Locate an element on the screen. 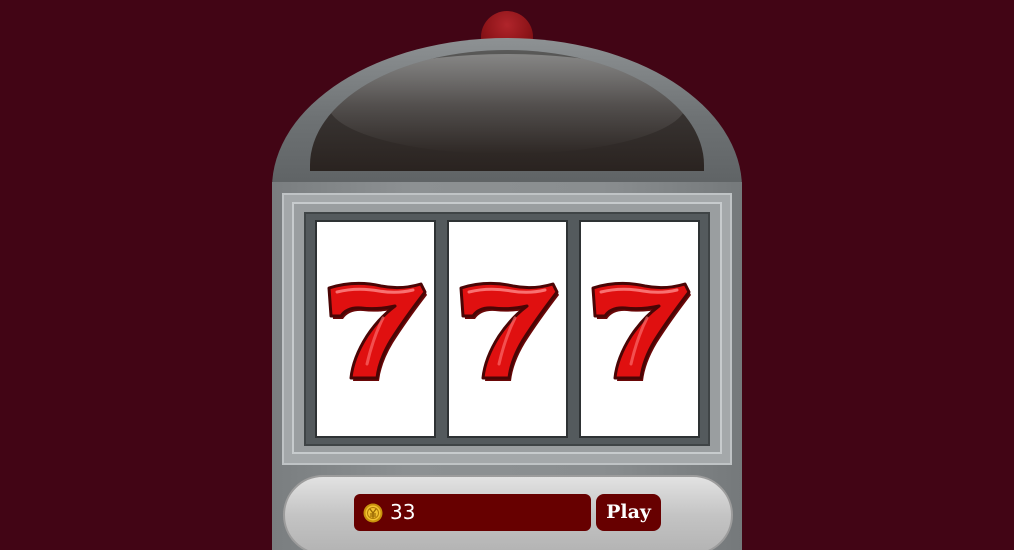 This screenshot has width=1014, height=550. balance-display: 33 is located at coordinates (472, 512).